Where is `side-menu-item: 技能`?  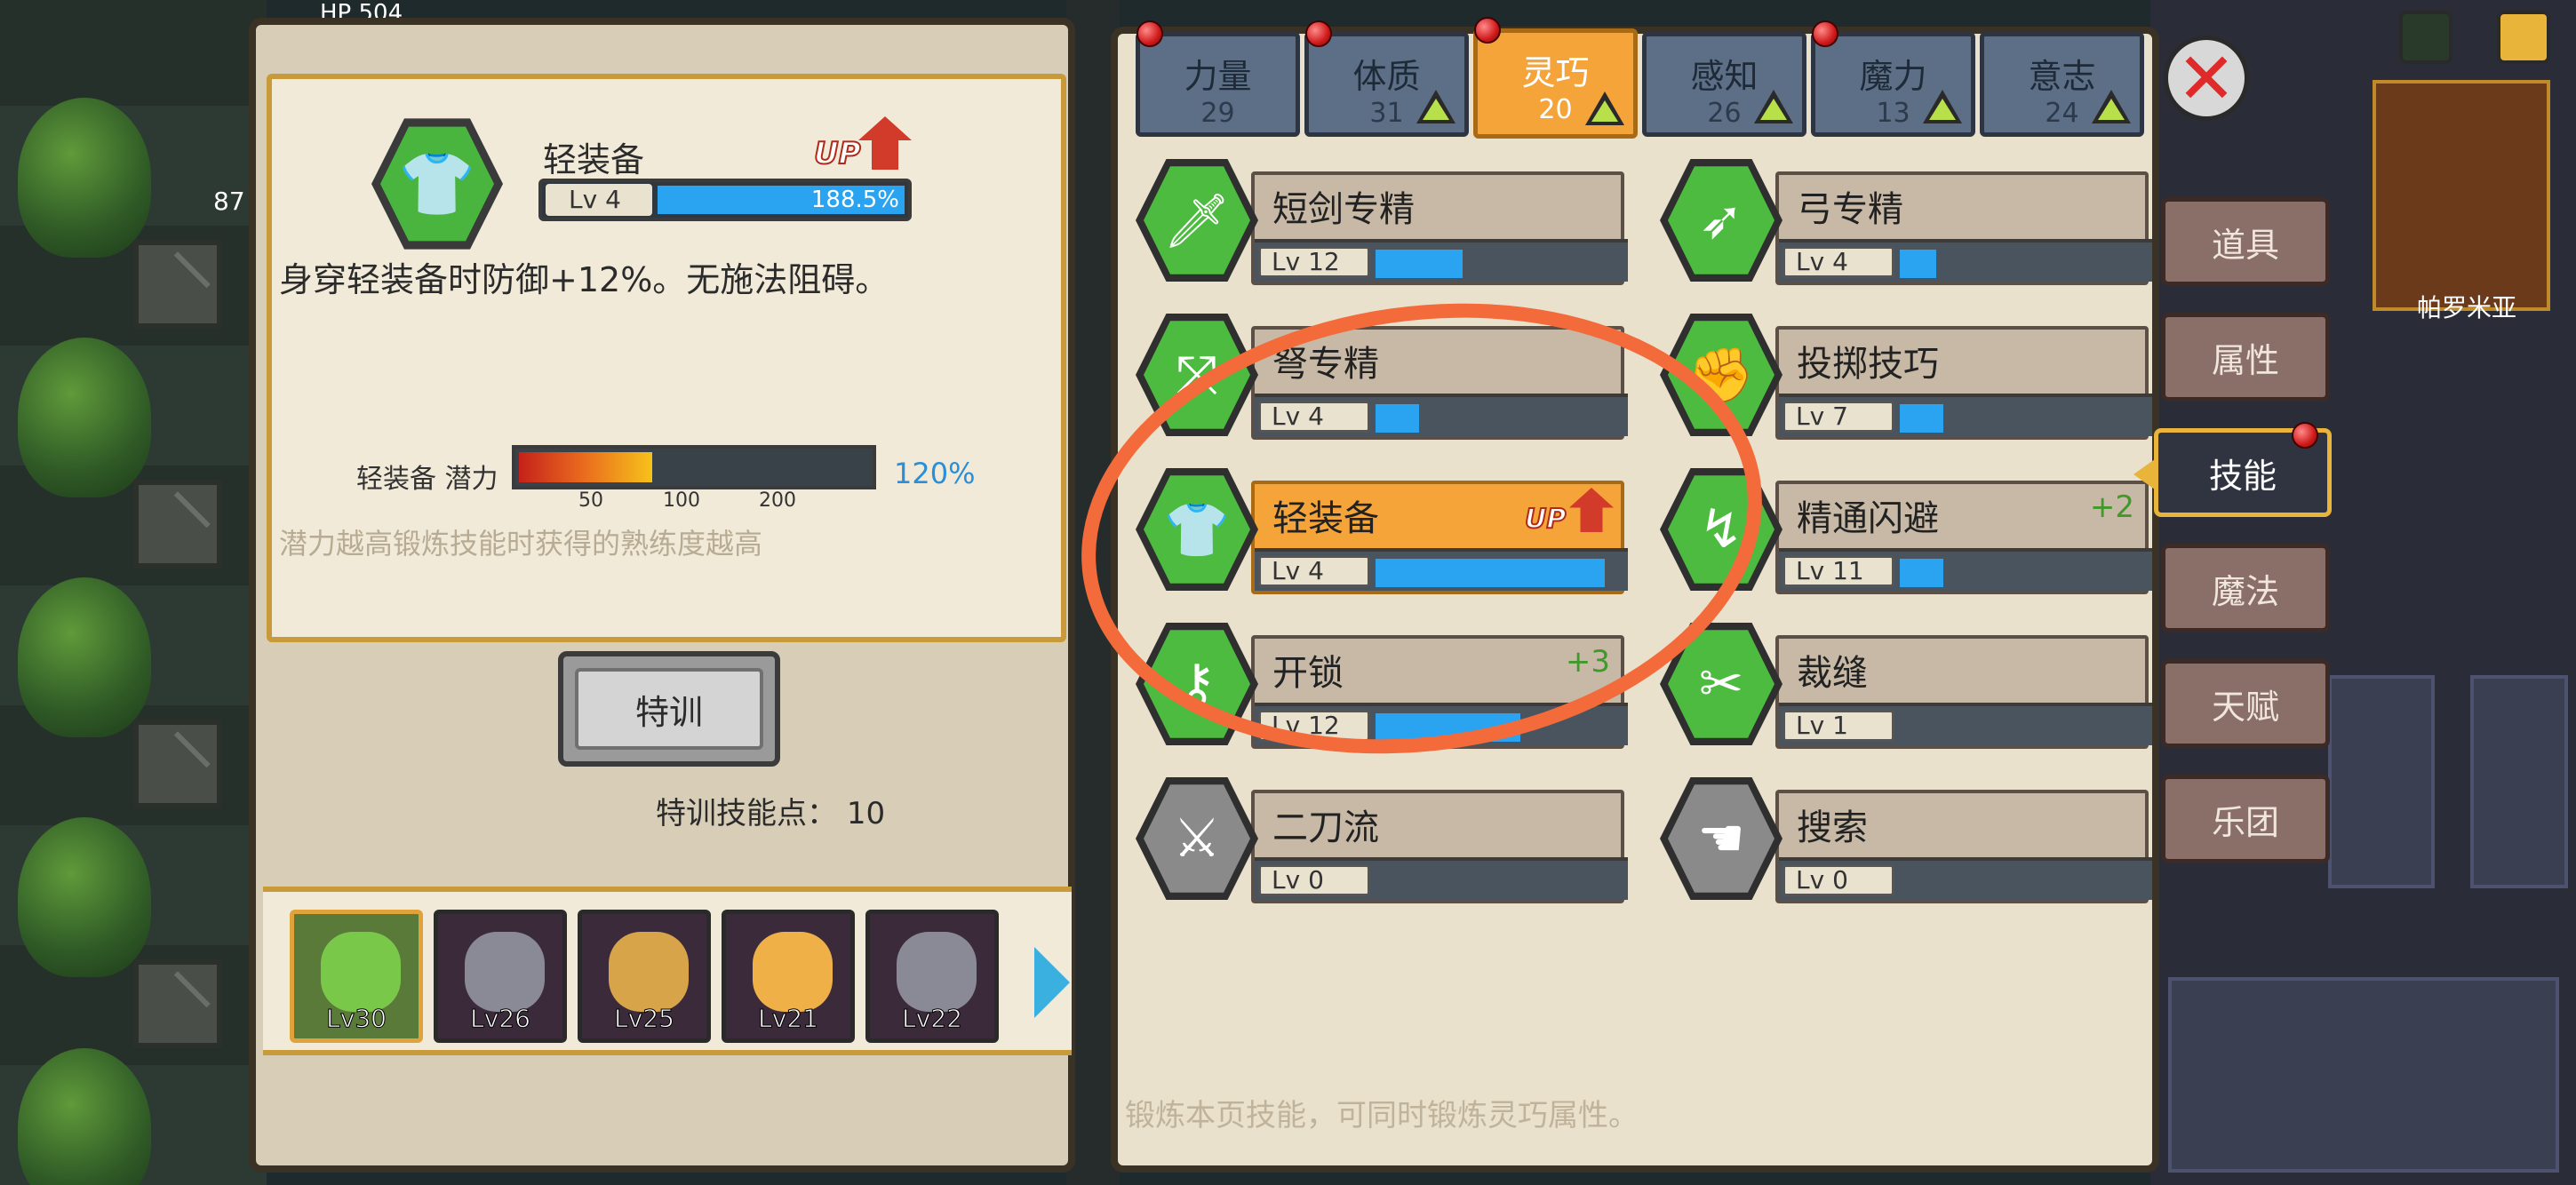
side-menu-item: 技能 is located at coordinates (2243, 469).